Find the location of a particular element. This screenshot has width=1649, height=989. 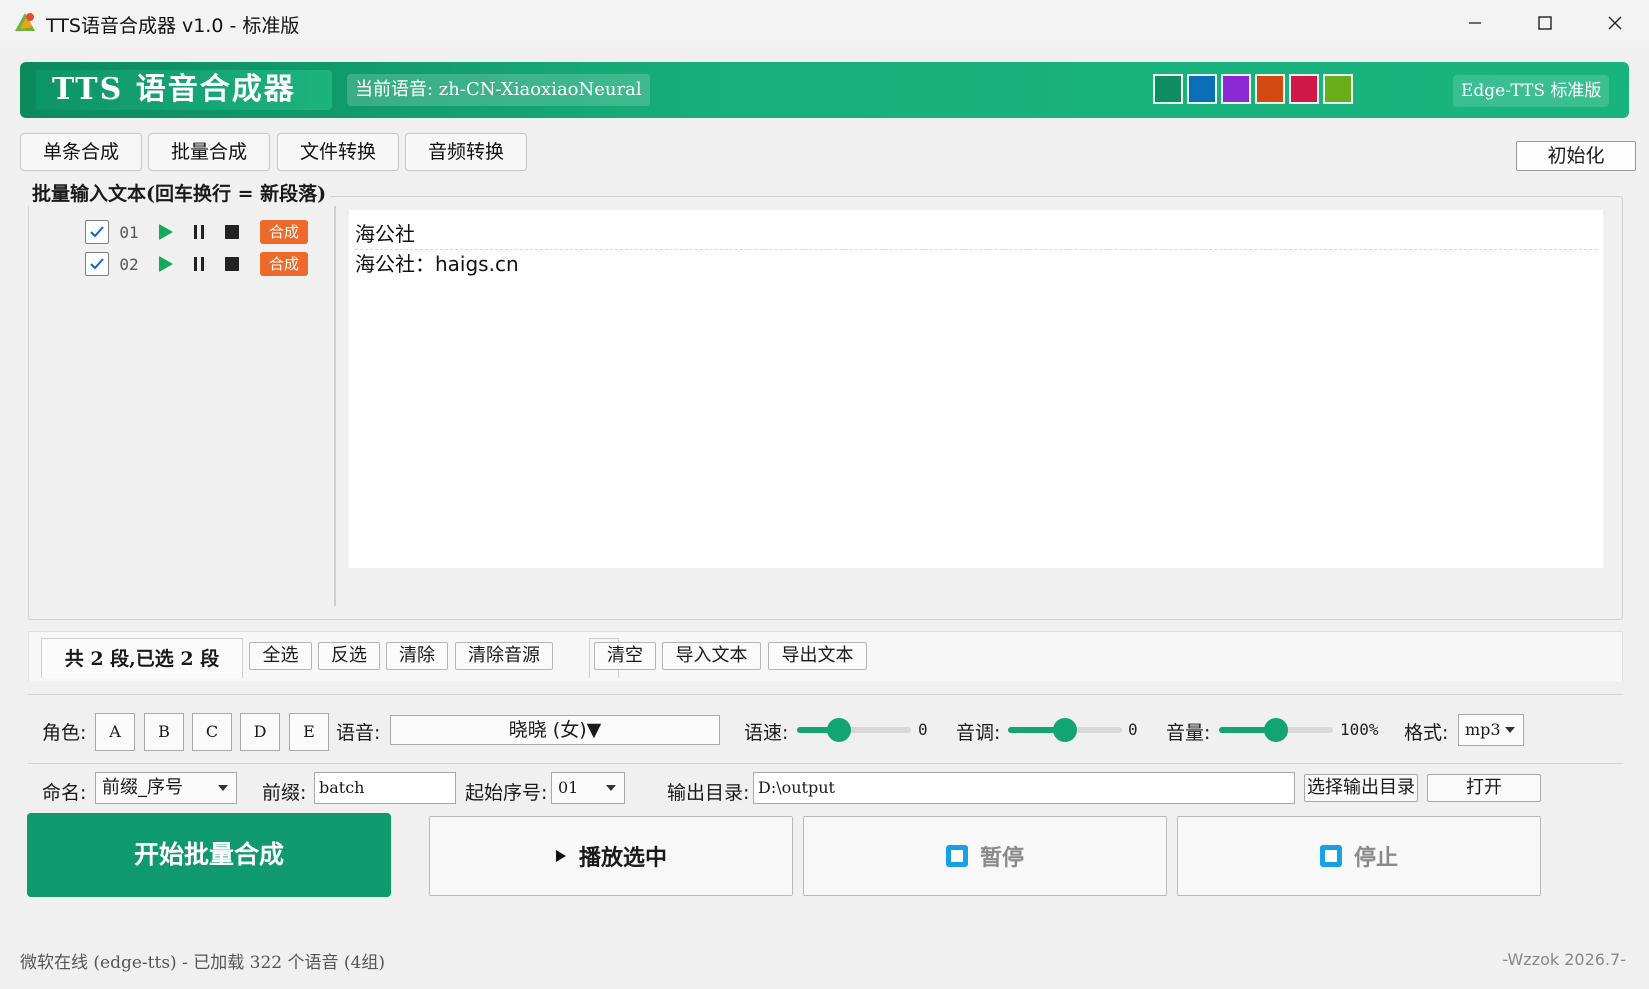

maximize-button is located at coordinates (1545, 23).